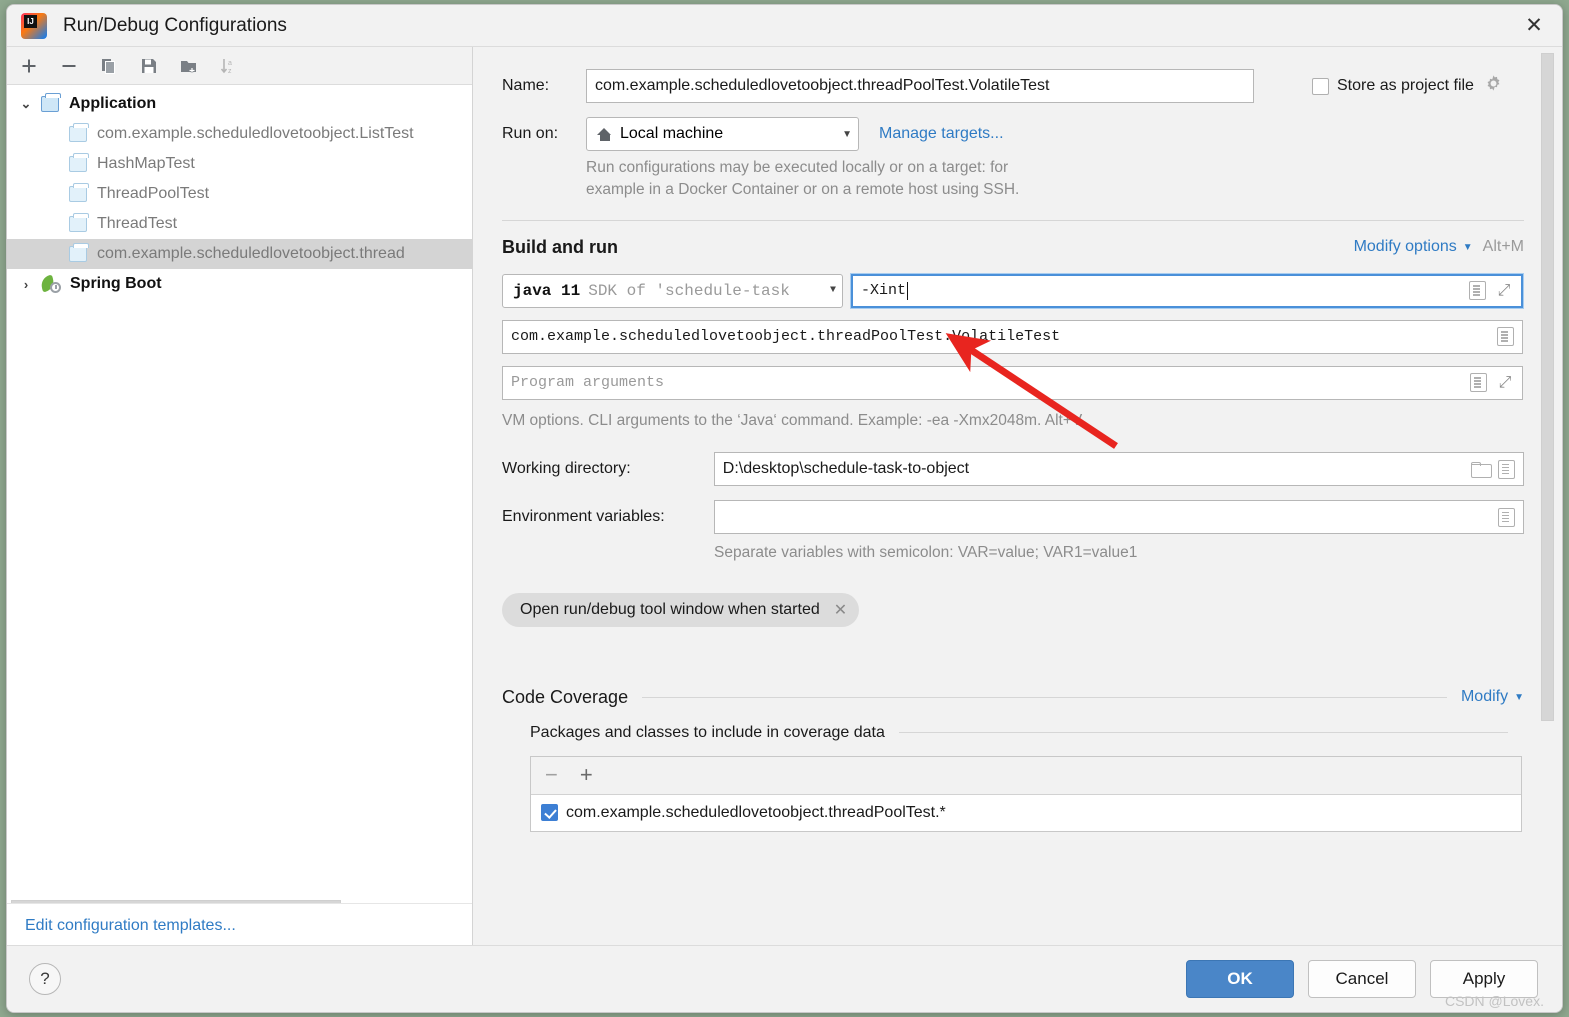 Image resolution: width=1569 pixels, height=1017 pixels. What do you see at coordinates (45, 979) in the screenshot?
I see `help-button: ?` at bounding box center [45, 979].